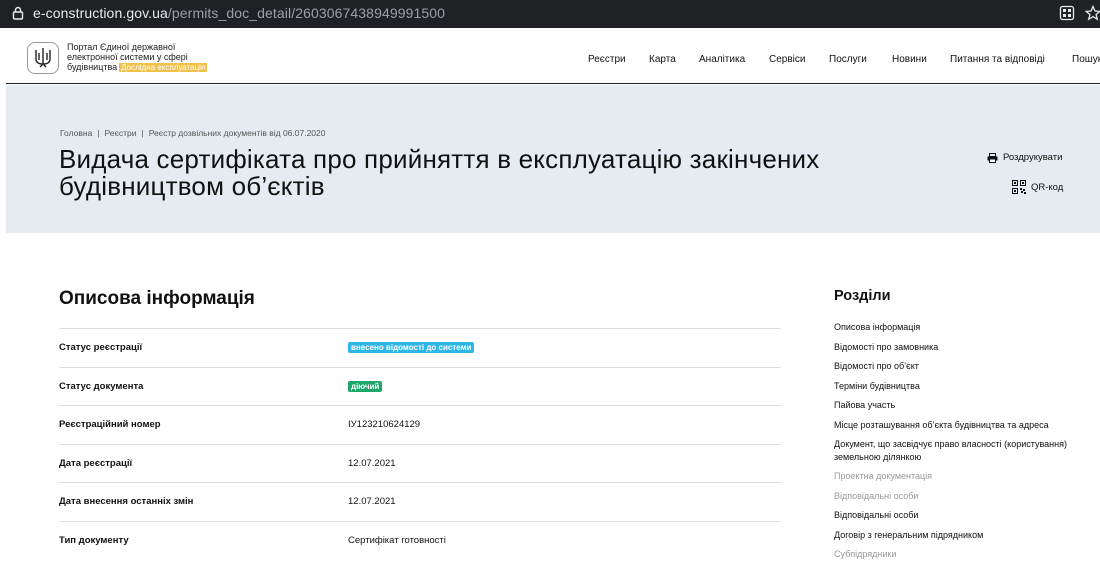 The height and width of the screenshot is (572, 1100). What do you see at coordinates (1047, 187) in the screenshot?
I see `qr-code-label: QR-код` at bounding box center [1047, 187].